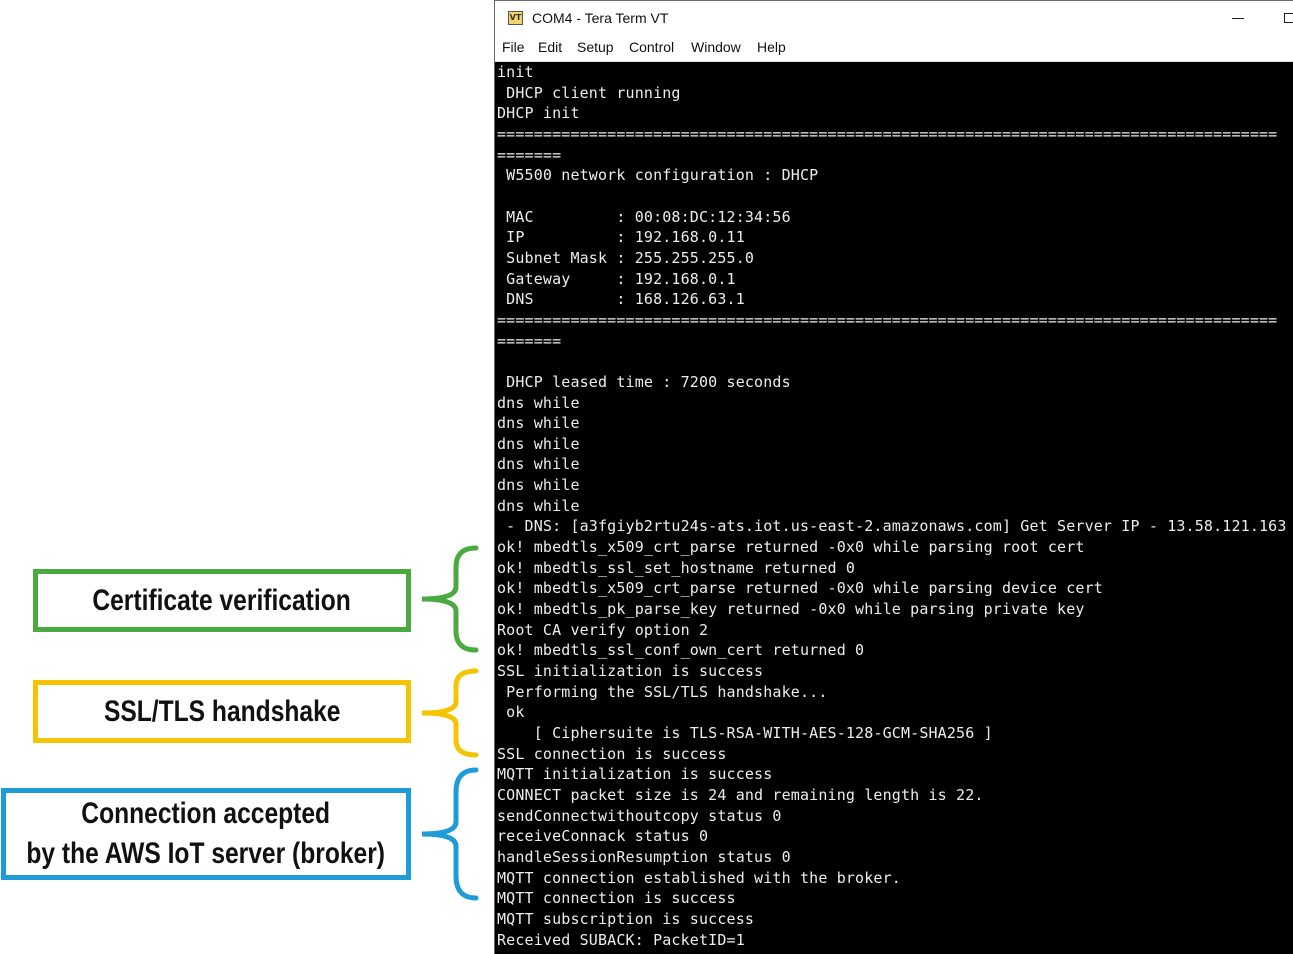 This screenshot has height=954, width=1293. What do you see at coordinates (612, 753) in the screenshot?
I see `terminal-line: SSL connection is success` at bounding box center [612, 753].